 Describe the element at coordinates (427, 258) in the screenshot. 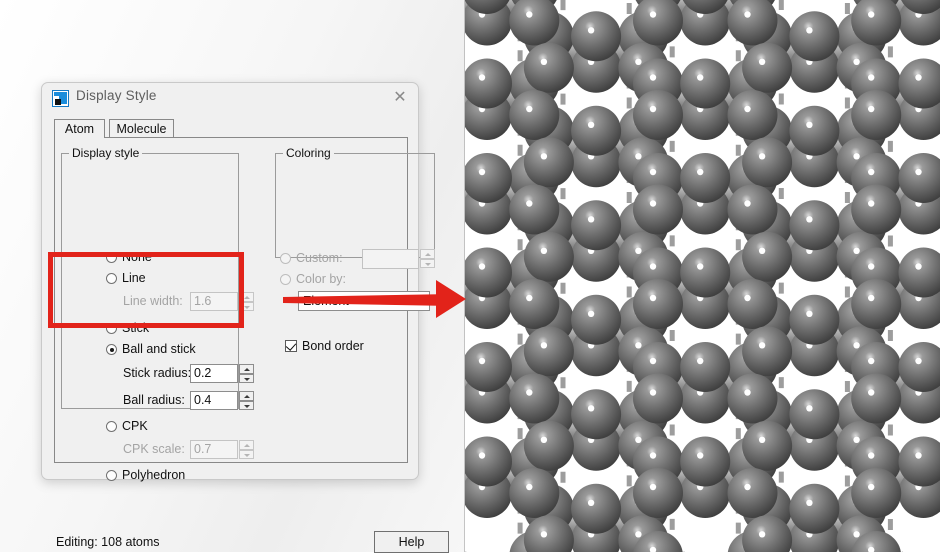

I see `custom-color-spinner` at that location.